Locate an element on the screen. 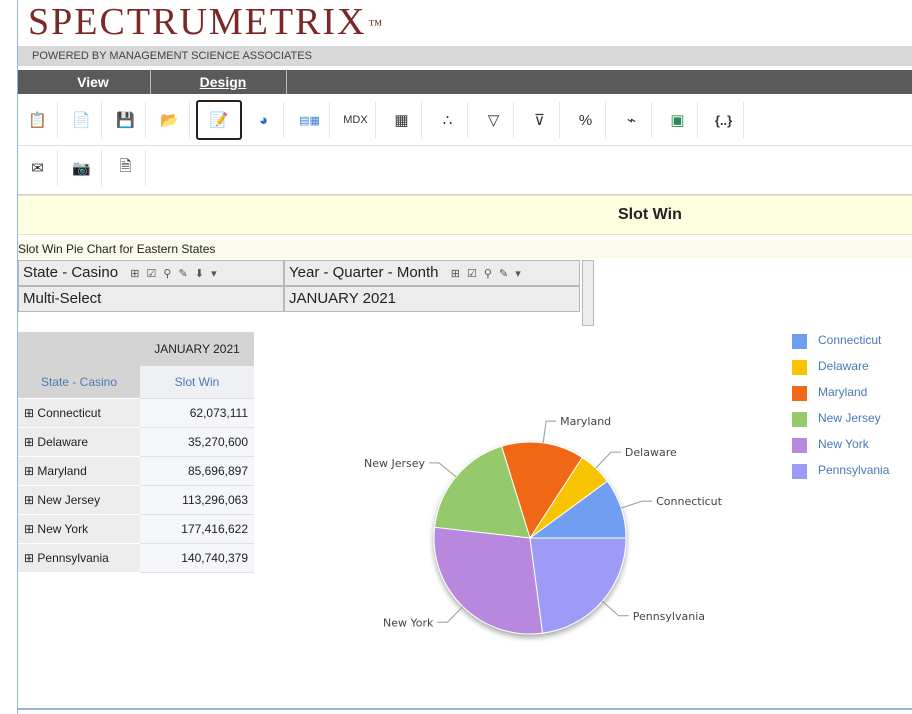 This screenshot has width=912, height=714. pie-label: New York is located at coordinates (408, 622).